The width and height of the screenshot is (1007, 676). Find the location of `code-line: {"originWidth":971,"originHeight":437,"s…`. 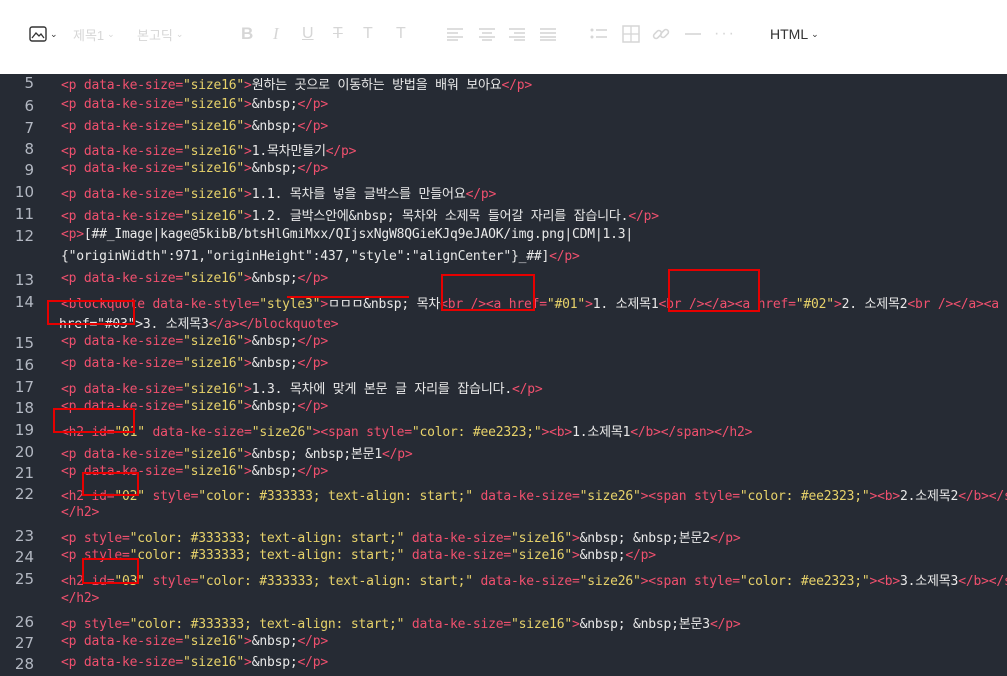

code-line: {"originWidth":971,"originHeight":437,"s… is located at coordinates (320, 256).